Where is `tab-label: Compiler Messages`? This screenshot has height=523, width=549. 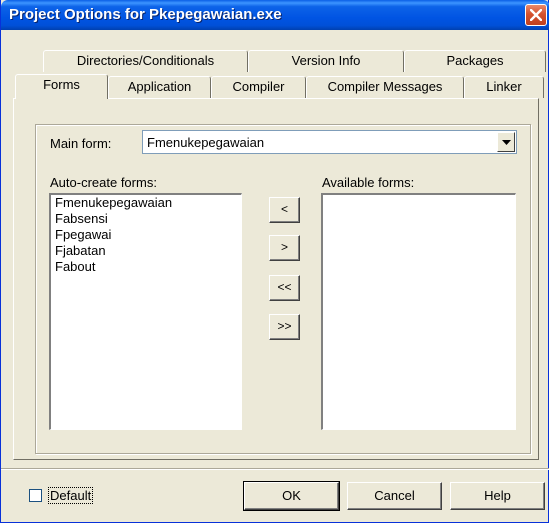 tab-label: Compiler Messages is located at coordinates (385, 86).